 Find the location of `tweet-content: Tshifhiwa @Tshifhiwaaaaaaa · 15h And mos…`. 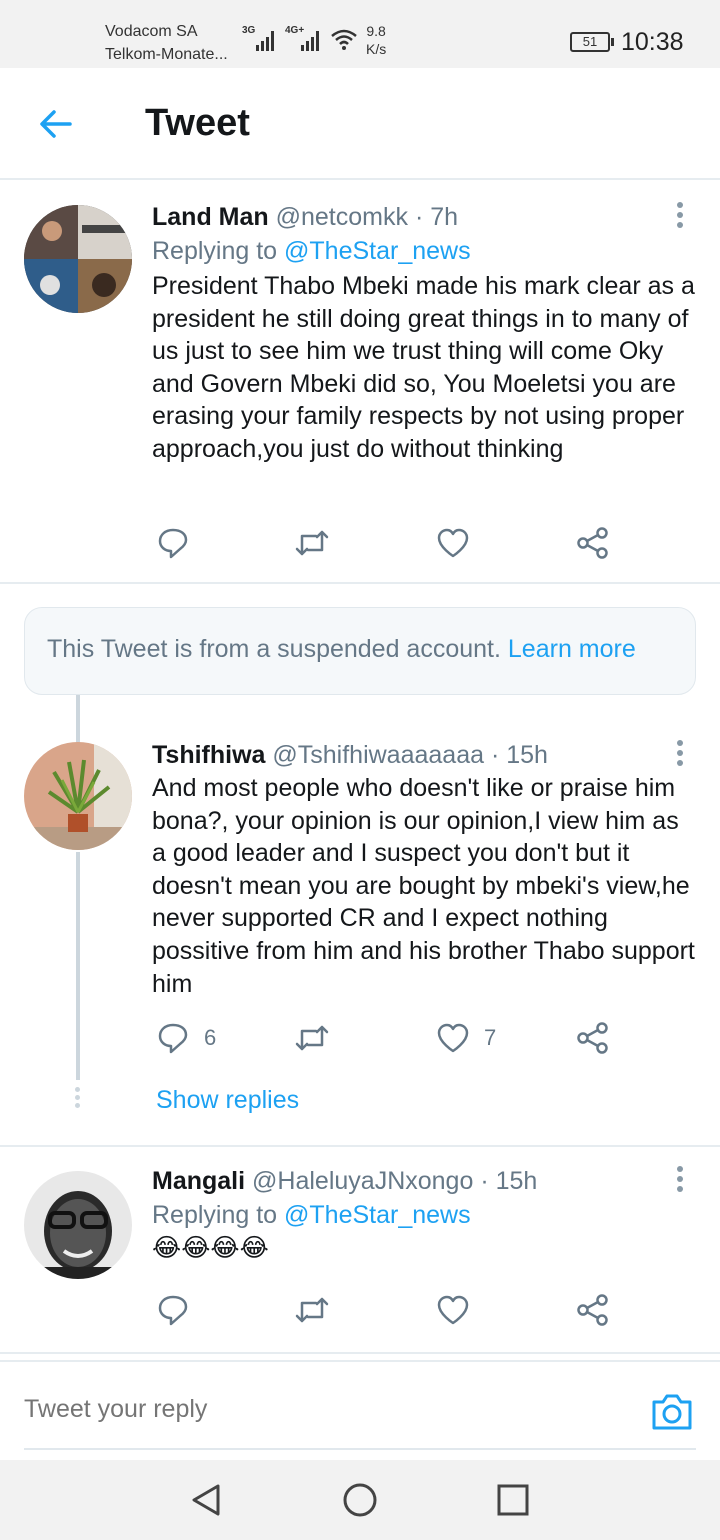

tweet-content: Tshifhiwa @Tshifhiwaaaaaaa · 15h And mos… is located at coordinates (424, 869).